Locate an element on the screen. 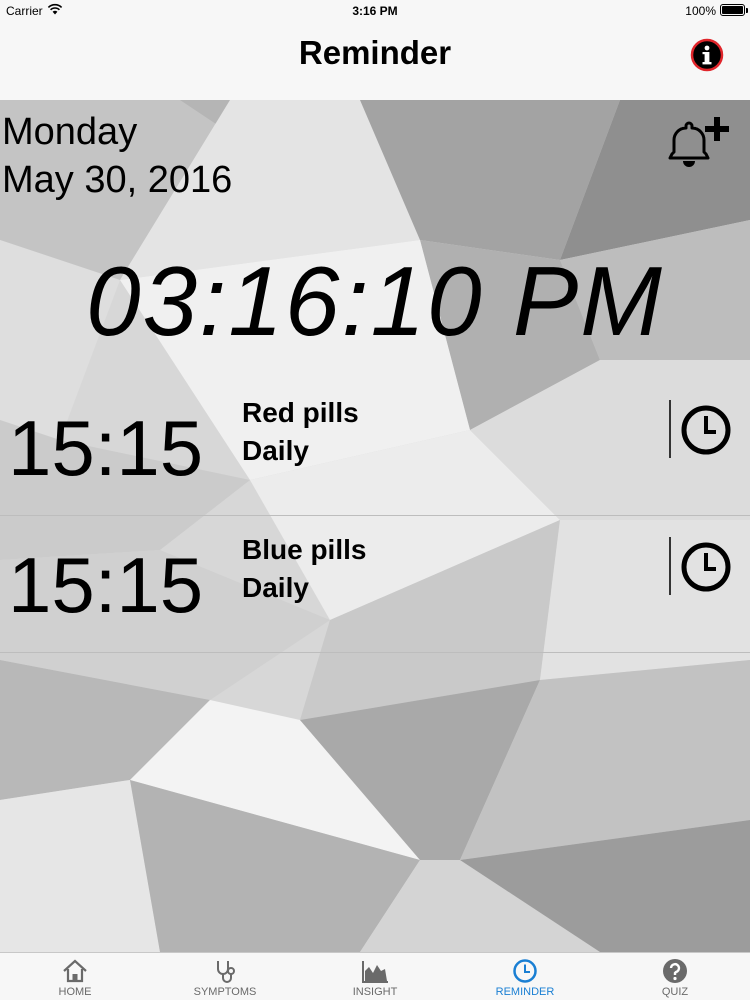  tab-quiz: QUIZ is located at coordinates (675, 976).